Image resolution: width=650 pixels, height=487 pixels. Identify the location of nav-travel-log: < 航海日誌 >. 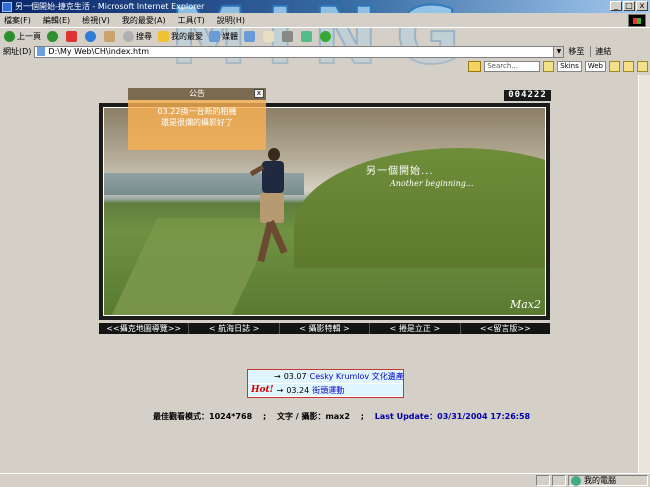
(234, 328).